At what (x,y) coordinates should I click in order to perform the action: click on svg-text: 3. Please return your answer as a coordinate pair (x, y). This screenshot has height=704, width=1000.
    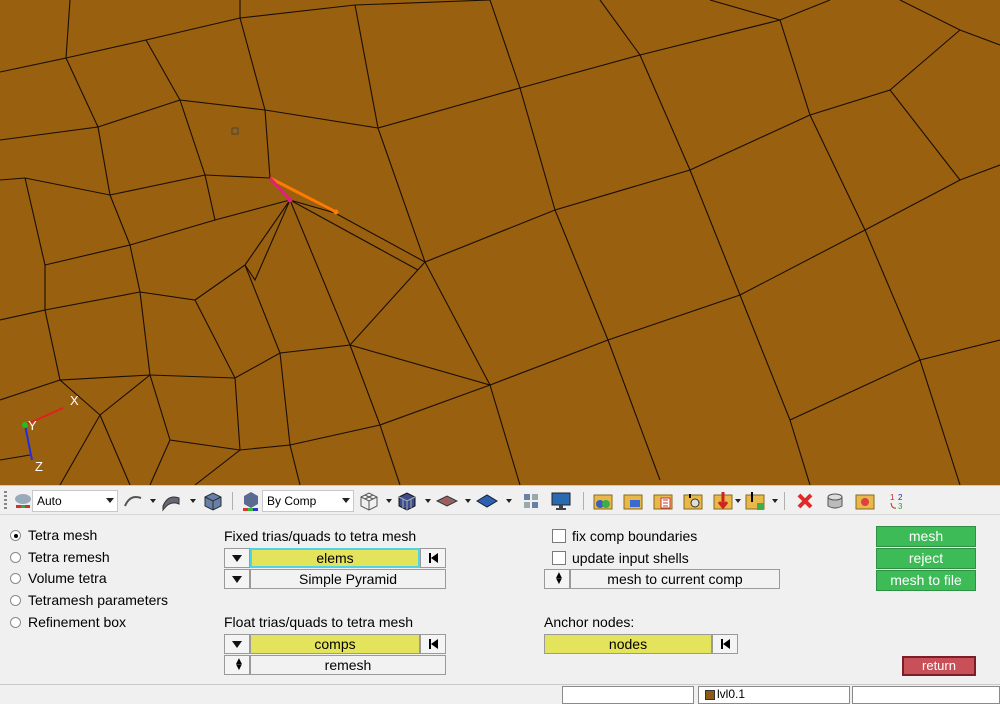
    Looking at the image, I should click on (900, 506).